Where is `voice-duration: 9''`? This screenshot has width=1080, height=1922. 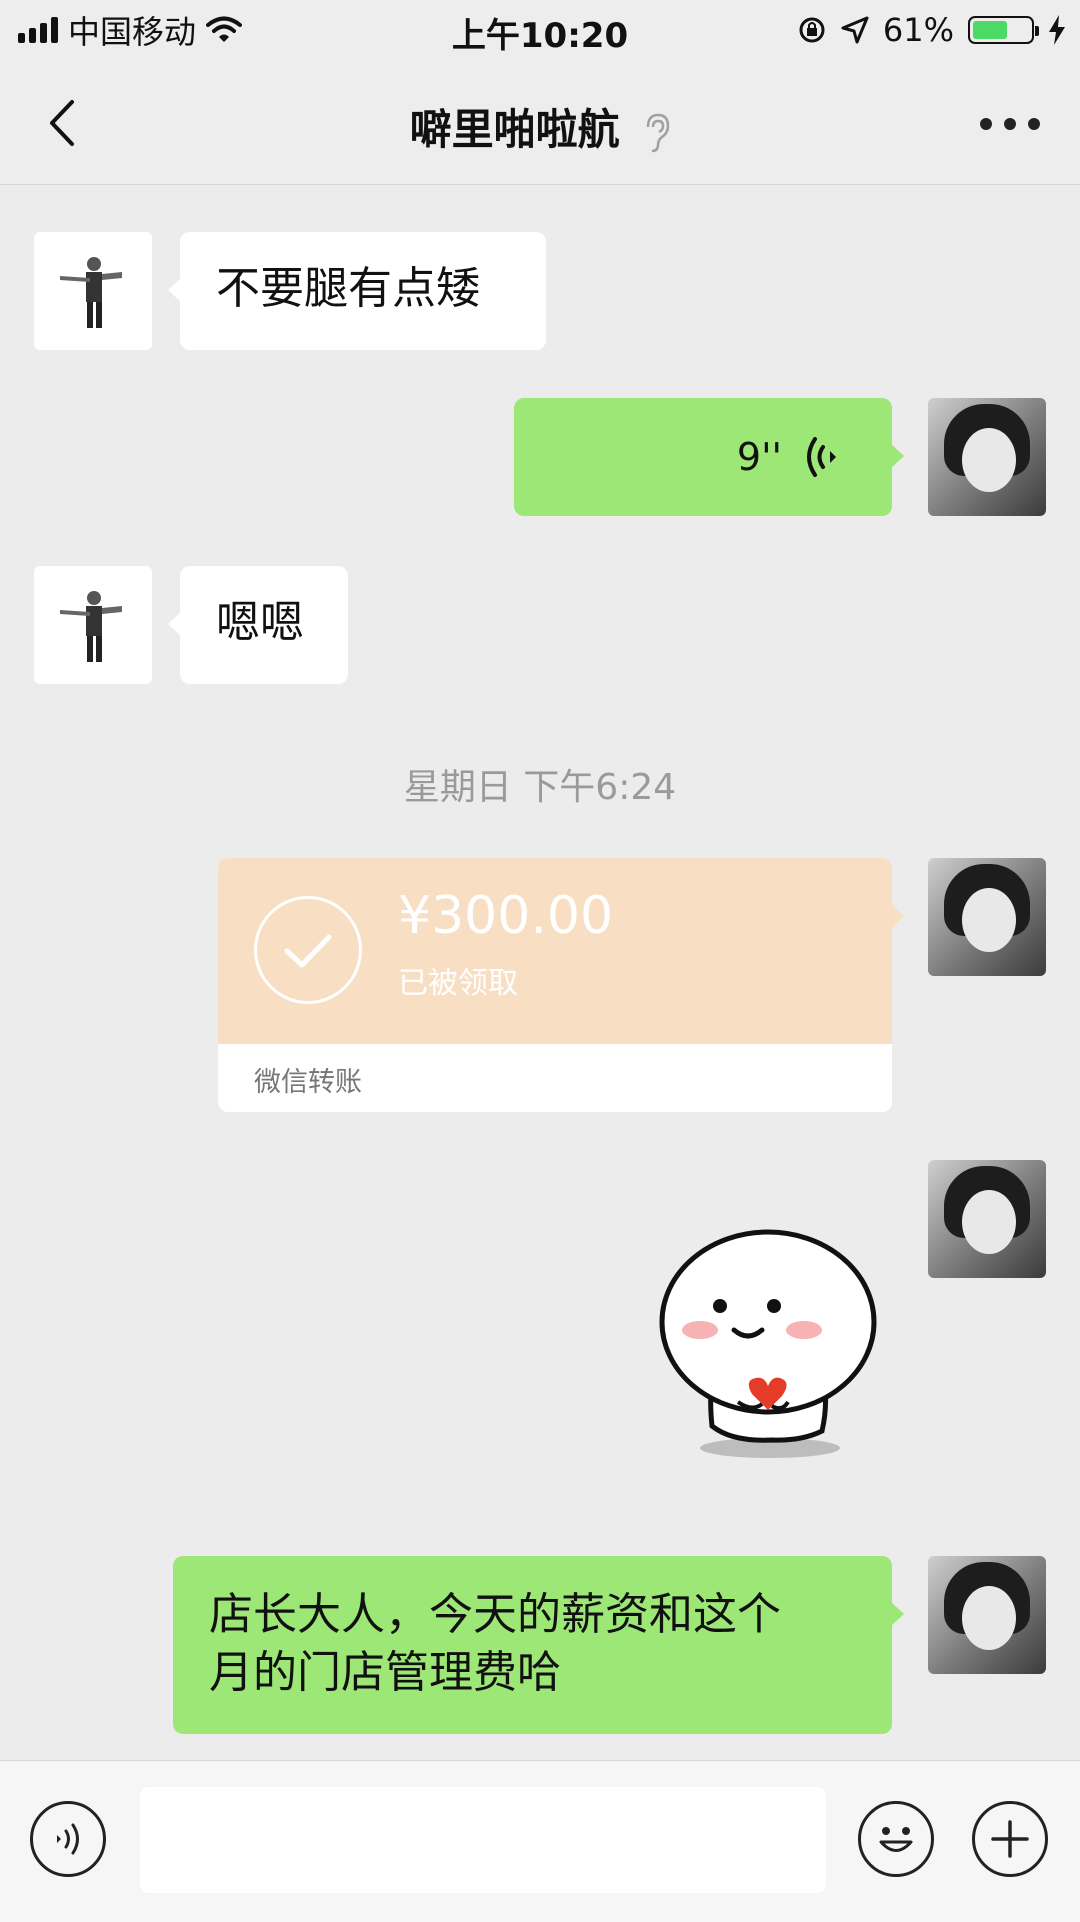
voice-duration: 9'' is located at coordinates (759, 457).